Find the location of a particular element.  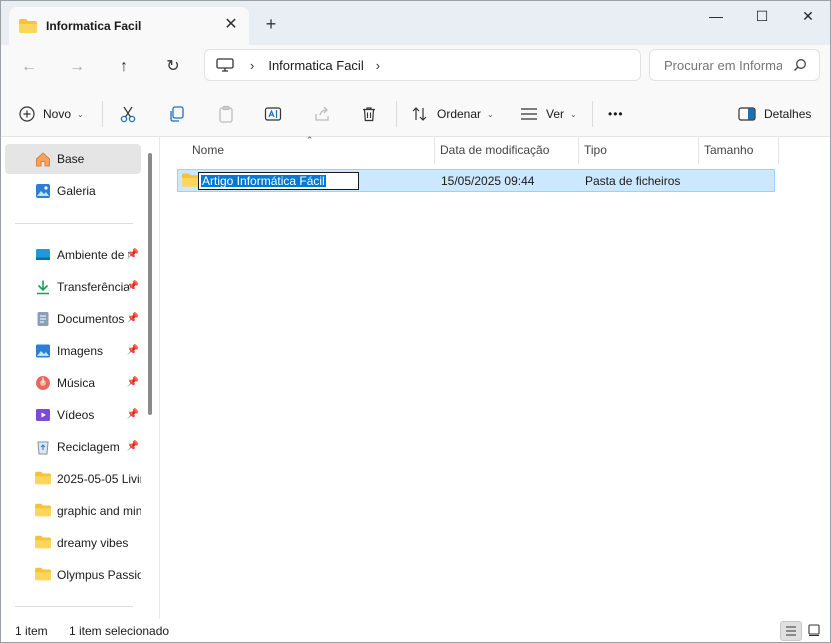

sort-label: Ordenar is located at coordinates (459, 114).